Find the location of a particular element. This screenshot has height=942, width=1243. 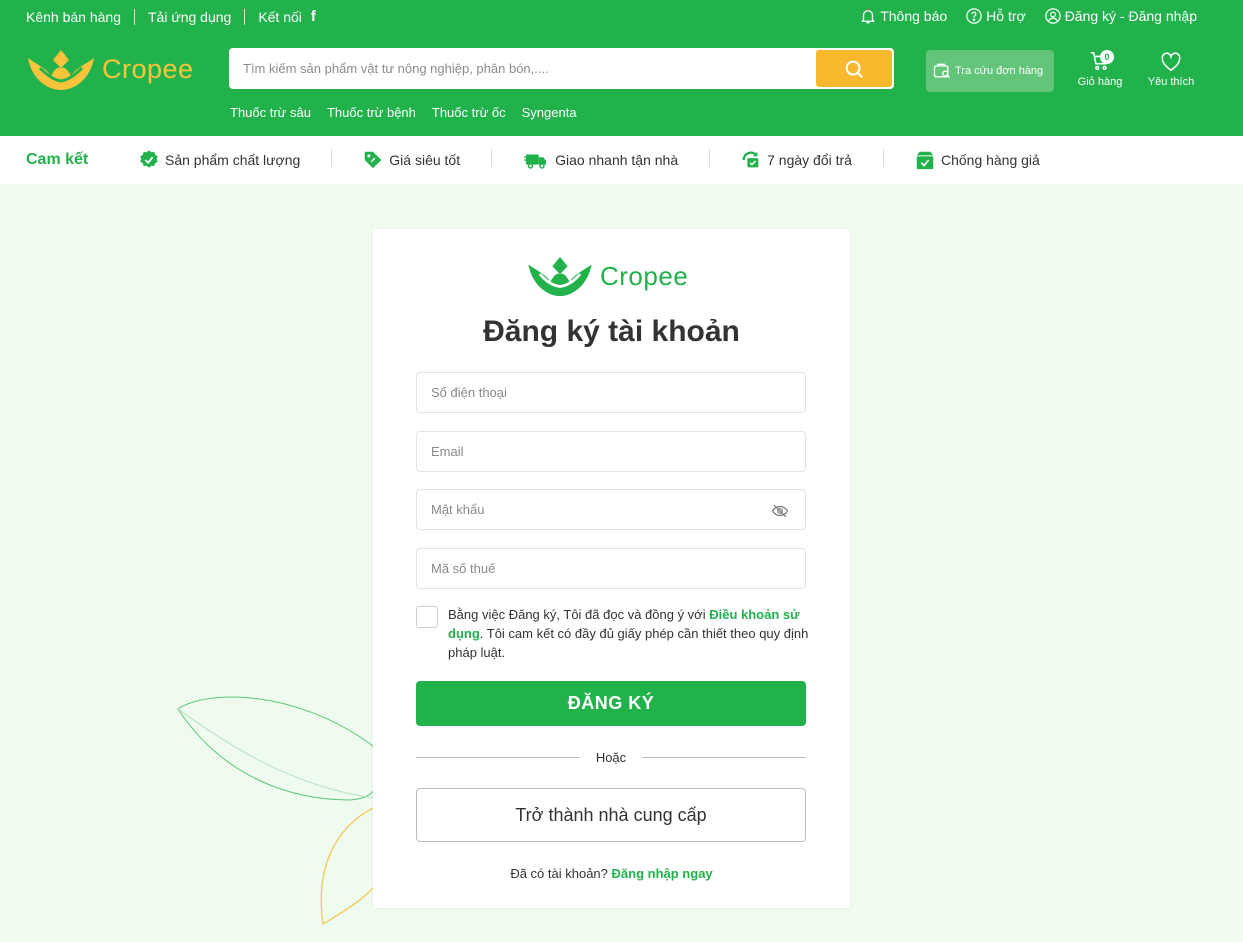

commitment-quality: Sản phẩm chất lượng is located at coordinates (234, 160).